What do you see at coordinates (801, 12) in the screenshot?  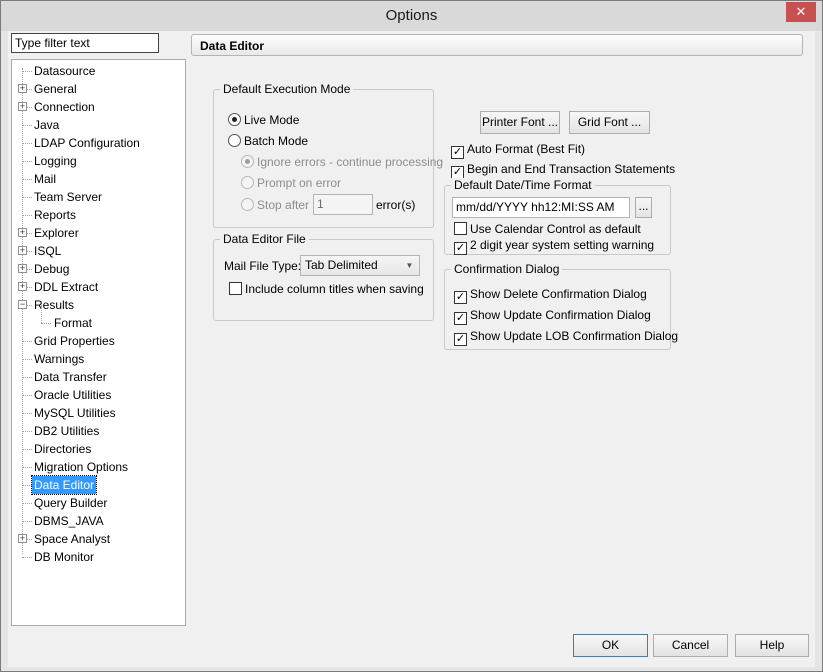 I see `close-button: ✕` at bounding box center [801, 12].